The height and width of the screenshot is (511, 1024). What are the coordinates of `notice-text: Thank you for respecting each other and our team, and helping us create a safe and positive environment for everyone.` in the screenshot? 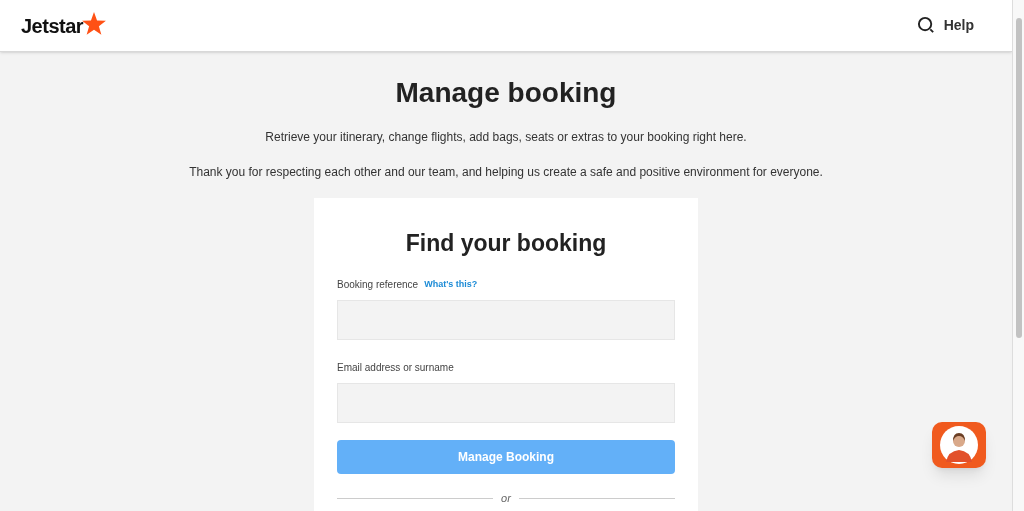 It's located at (506, 172).